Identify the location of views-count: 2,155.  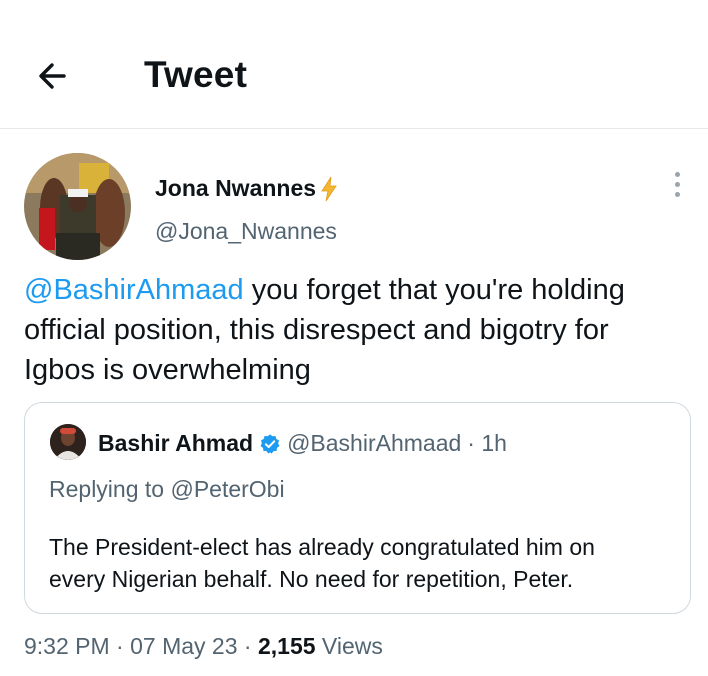
(286, 646).